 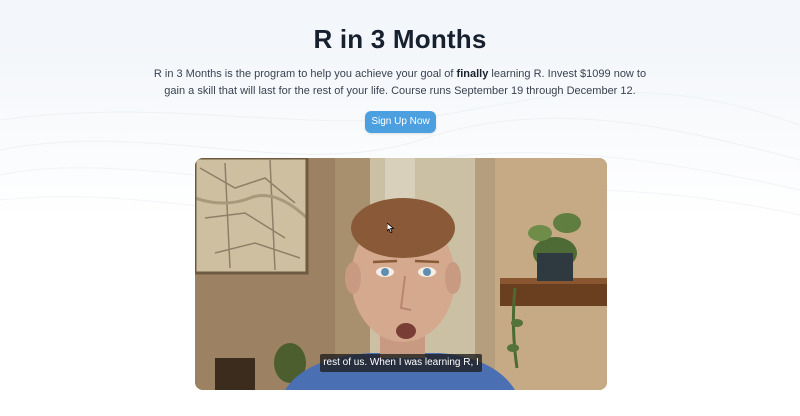 I want to click on sign-up-button: Sign Up Now, so click(x=400, y=122).